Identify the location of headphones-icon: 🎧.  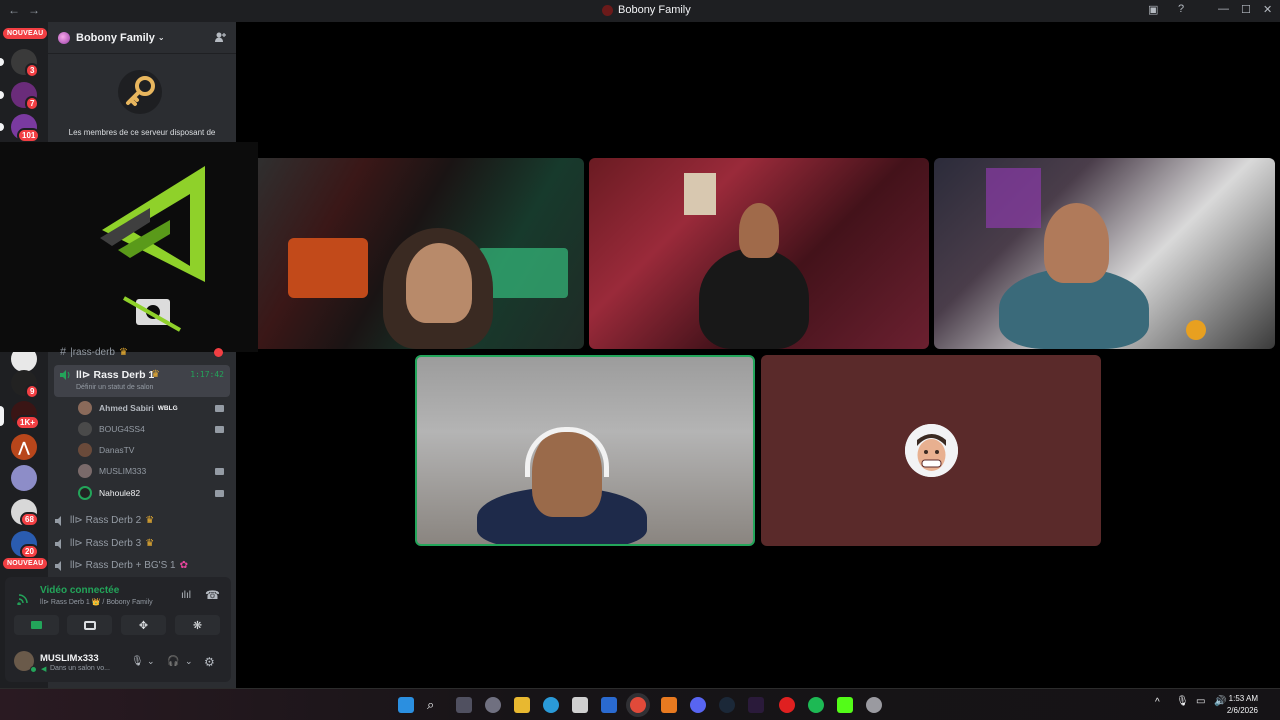
(173, 661).